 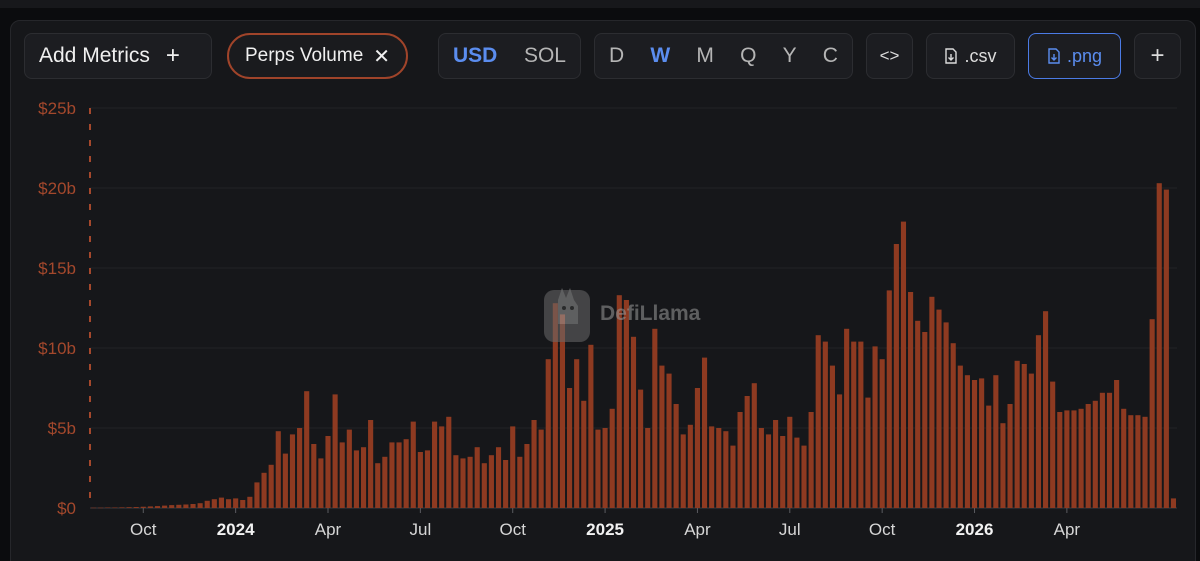 I want to click on period-option-y: Y, so click(x=790, y=56).